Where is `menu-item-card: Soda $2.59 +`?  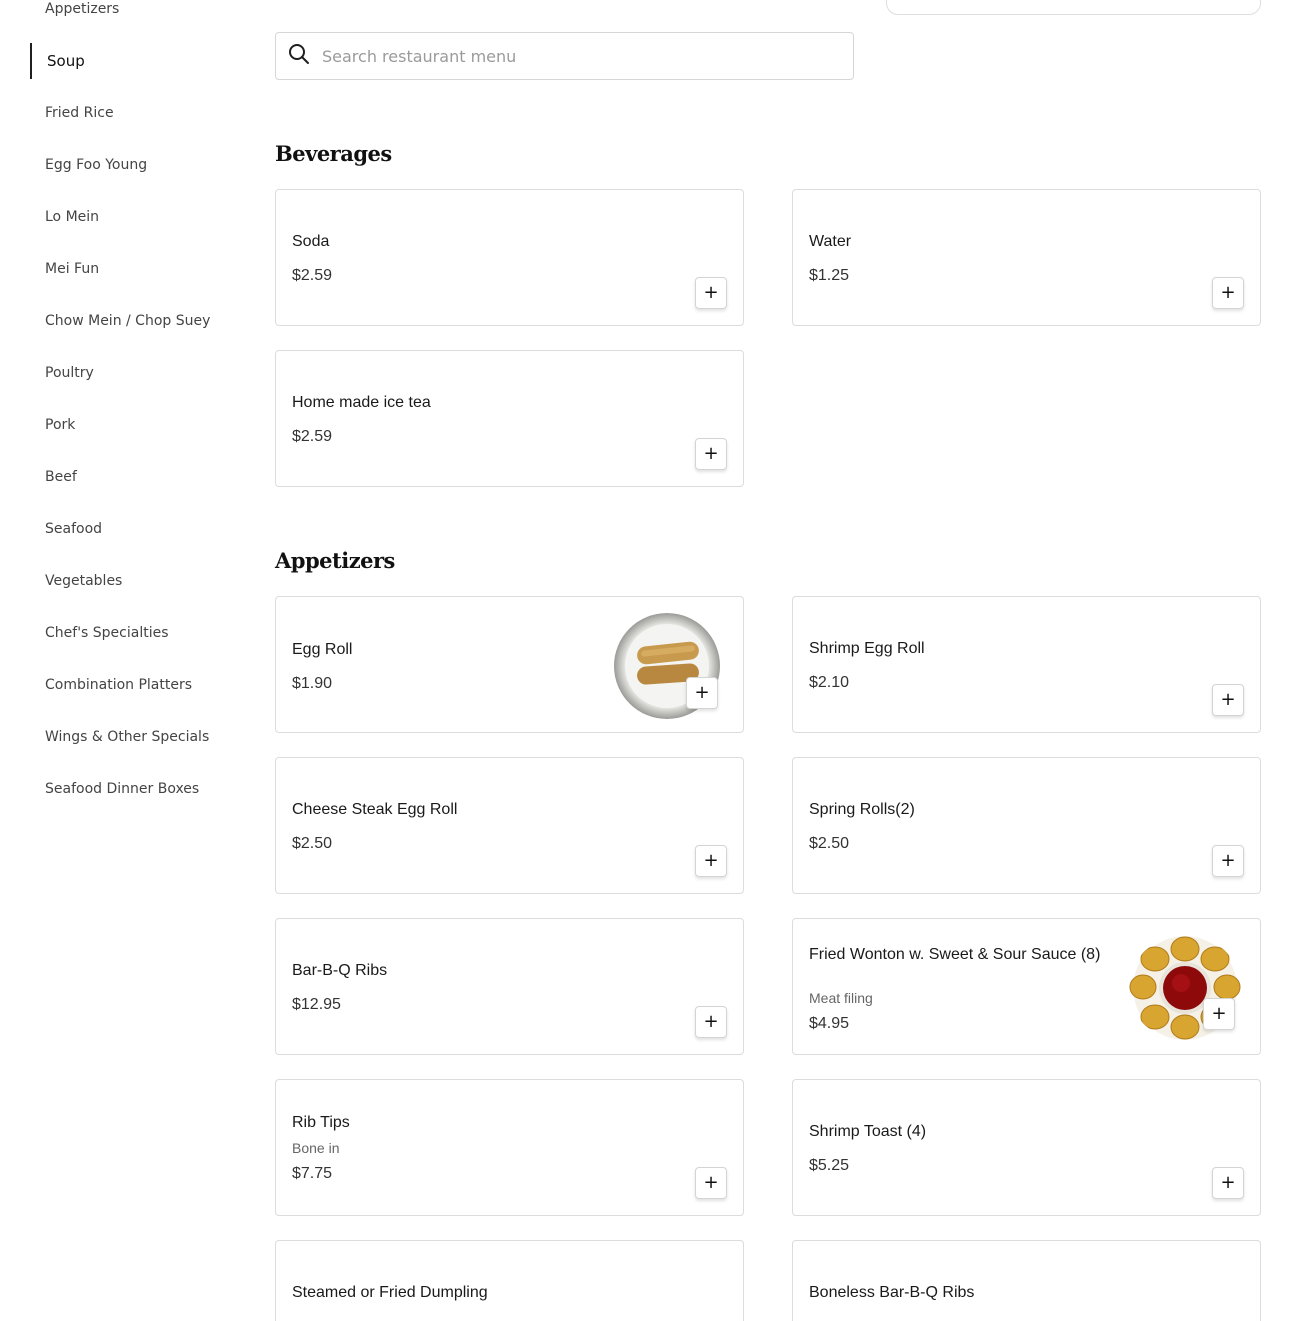
menu-item-card: Soda $2.59 + is located at coordinates (509, 257).